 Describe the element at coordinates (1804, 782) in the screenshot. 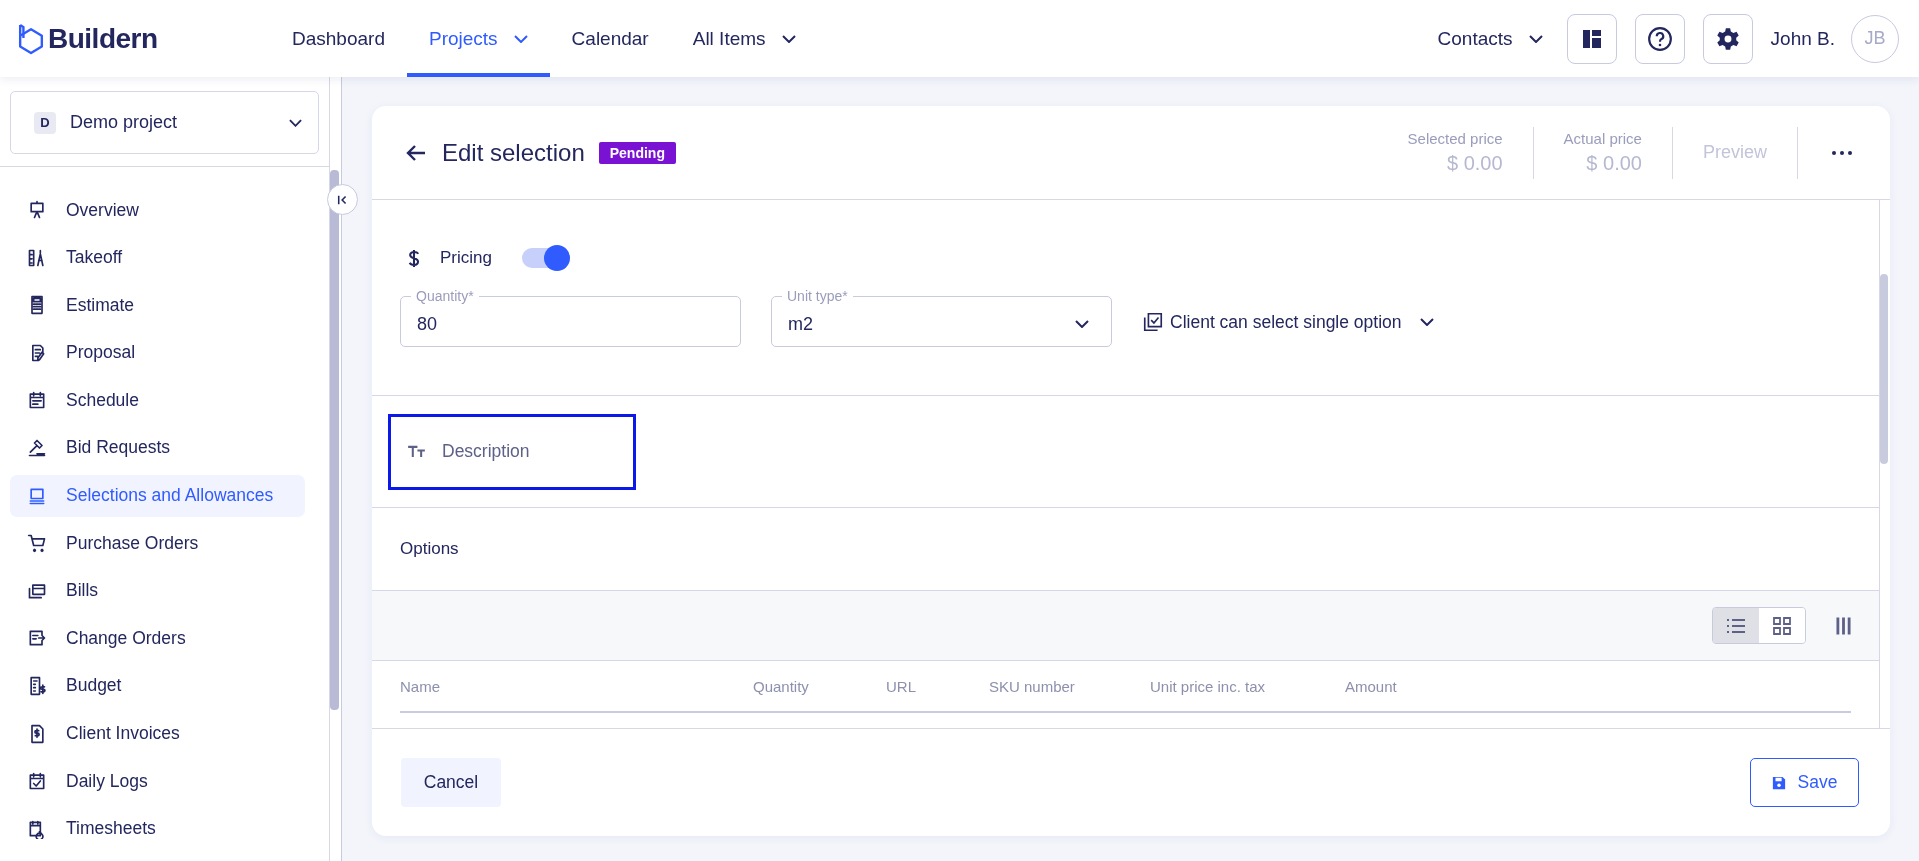

I see `save-button: Save` at that location.